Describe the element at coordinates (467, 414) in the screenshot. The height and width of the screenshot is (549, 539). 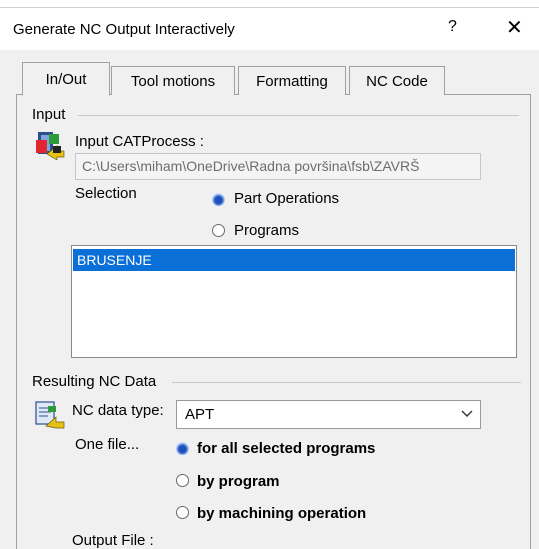
I see `chevron-down-icon` at that location.